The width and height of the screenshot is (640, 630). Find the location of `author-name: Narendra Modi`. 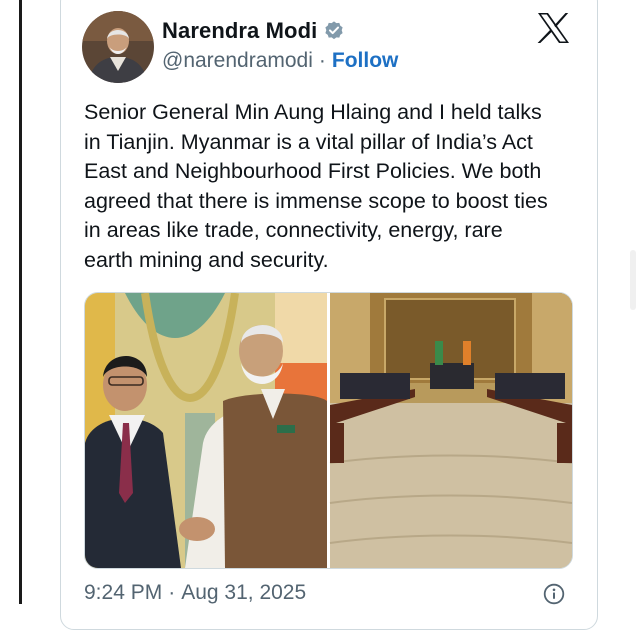

author-name: Narendra Modi is located at coordinates (239, 31).